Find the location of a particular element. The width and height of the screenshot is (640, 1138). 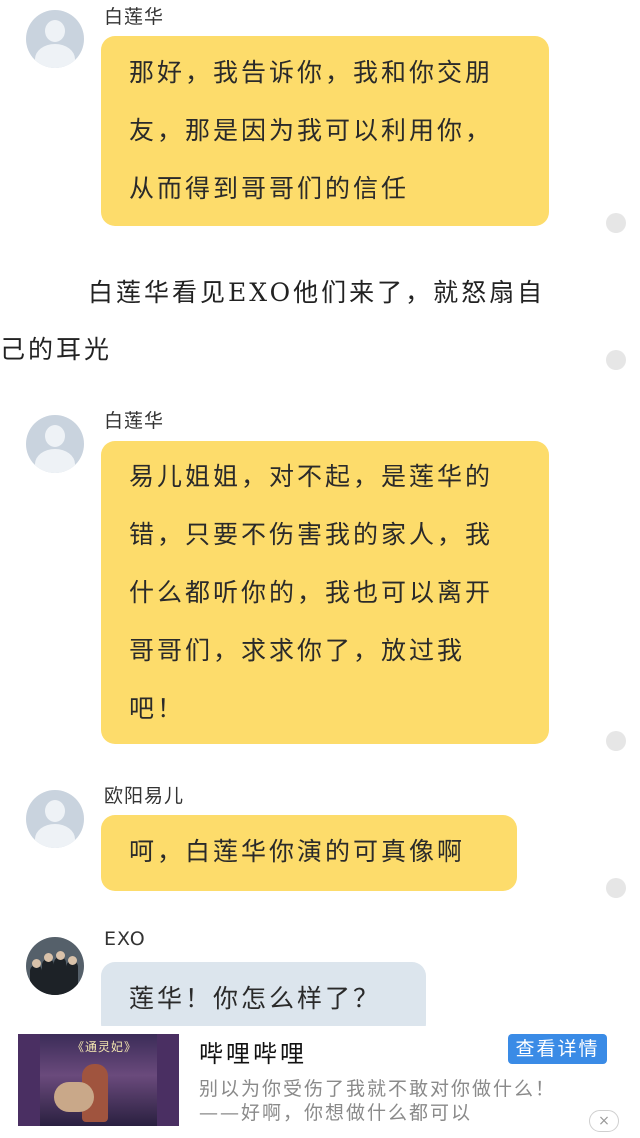

bubble-line: 呵，白莲华你演的可真像啊 is located at coordinates (297, 851).